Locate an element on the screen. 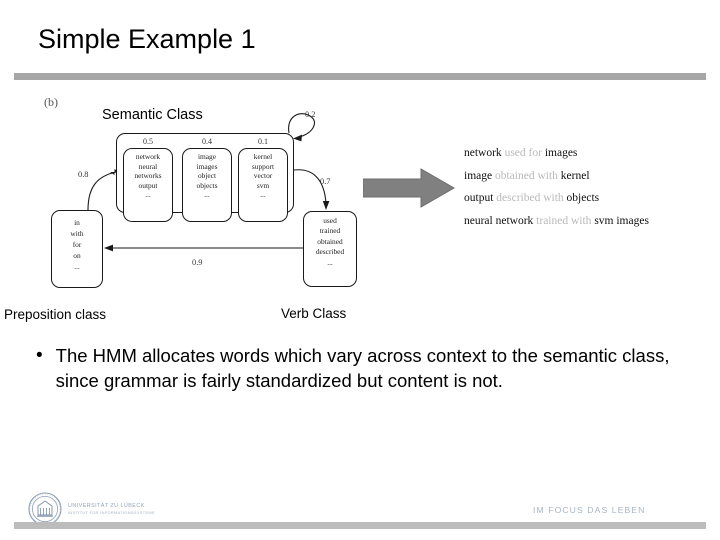 This screenshot has height=540, width=720. state-word: for is located at coordinates (77, 244).